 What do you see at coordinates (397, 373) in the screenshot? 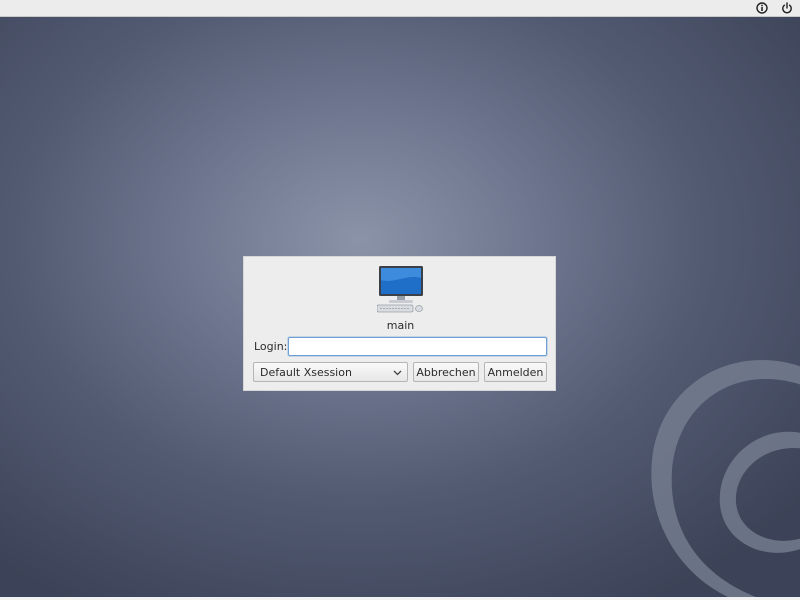
I see `chevron-down-icon` at bounding box center [397, 373].